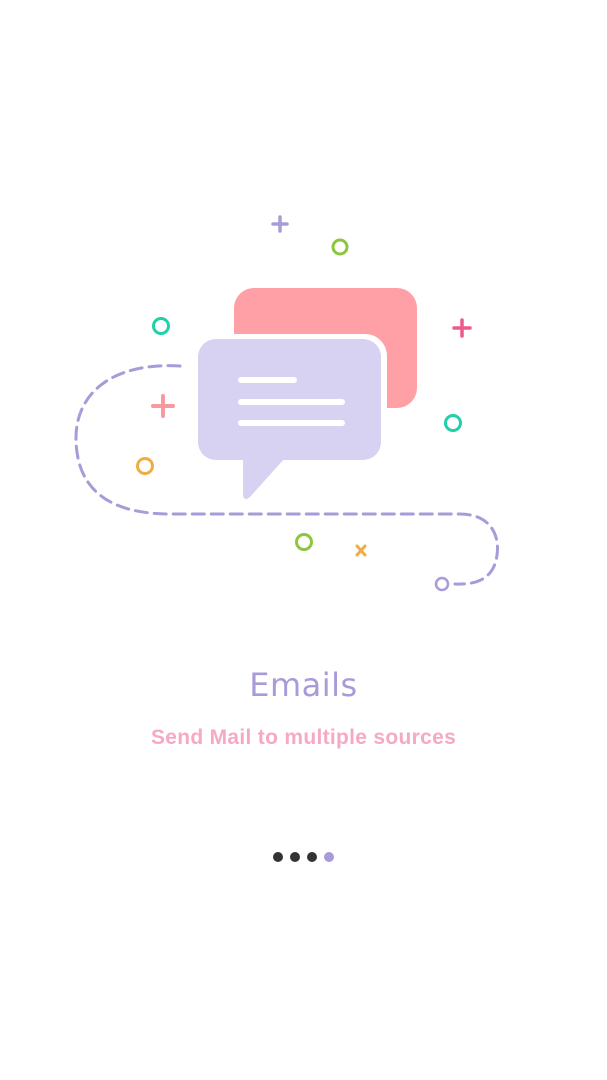  I want to click on cross-icon, so click(361, 550).